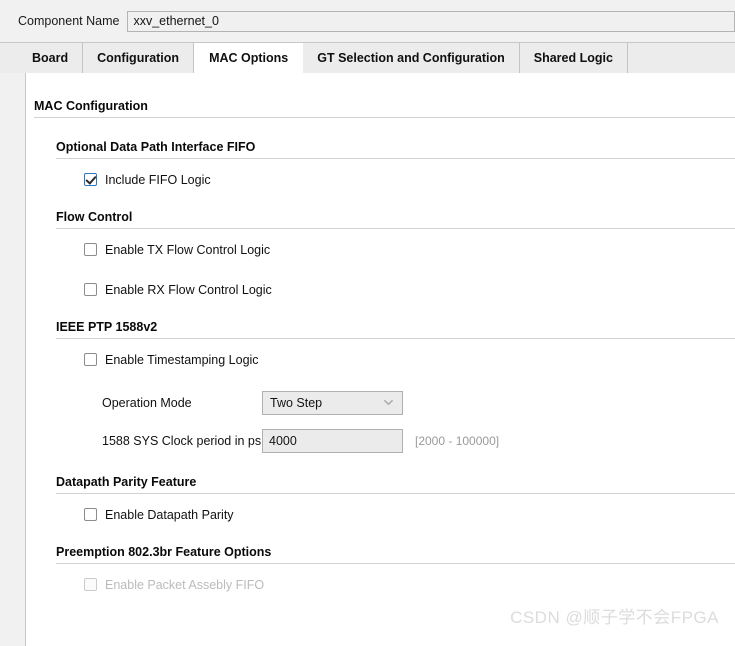 Image resolution: width=735 pixels, height=646 pixels. Describe the element at coordinates (94, 217) in the screenshot. I see `section-title: Flow Control` at that location.